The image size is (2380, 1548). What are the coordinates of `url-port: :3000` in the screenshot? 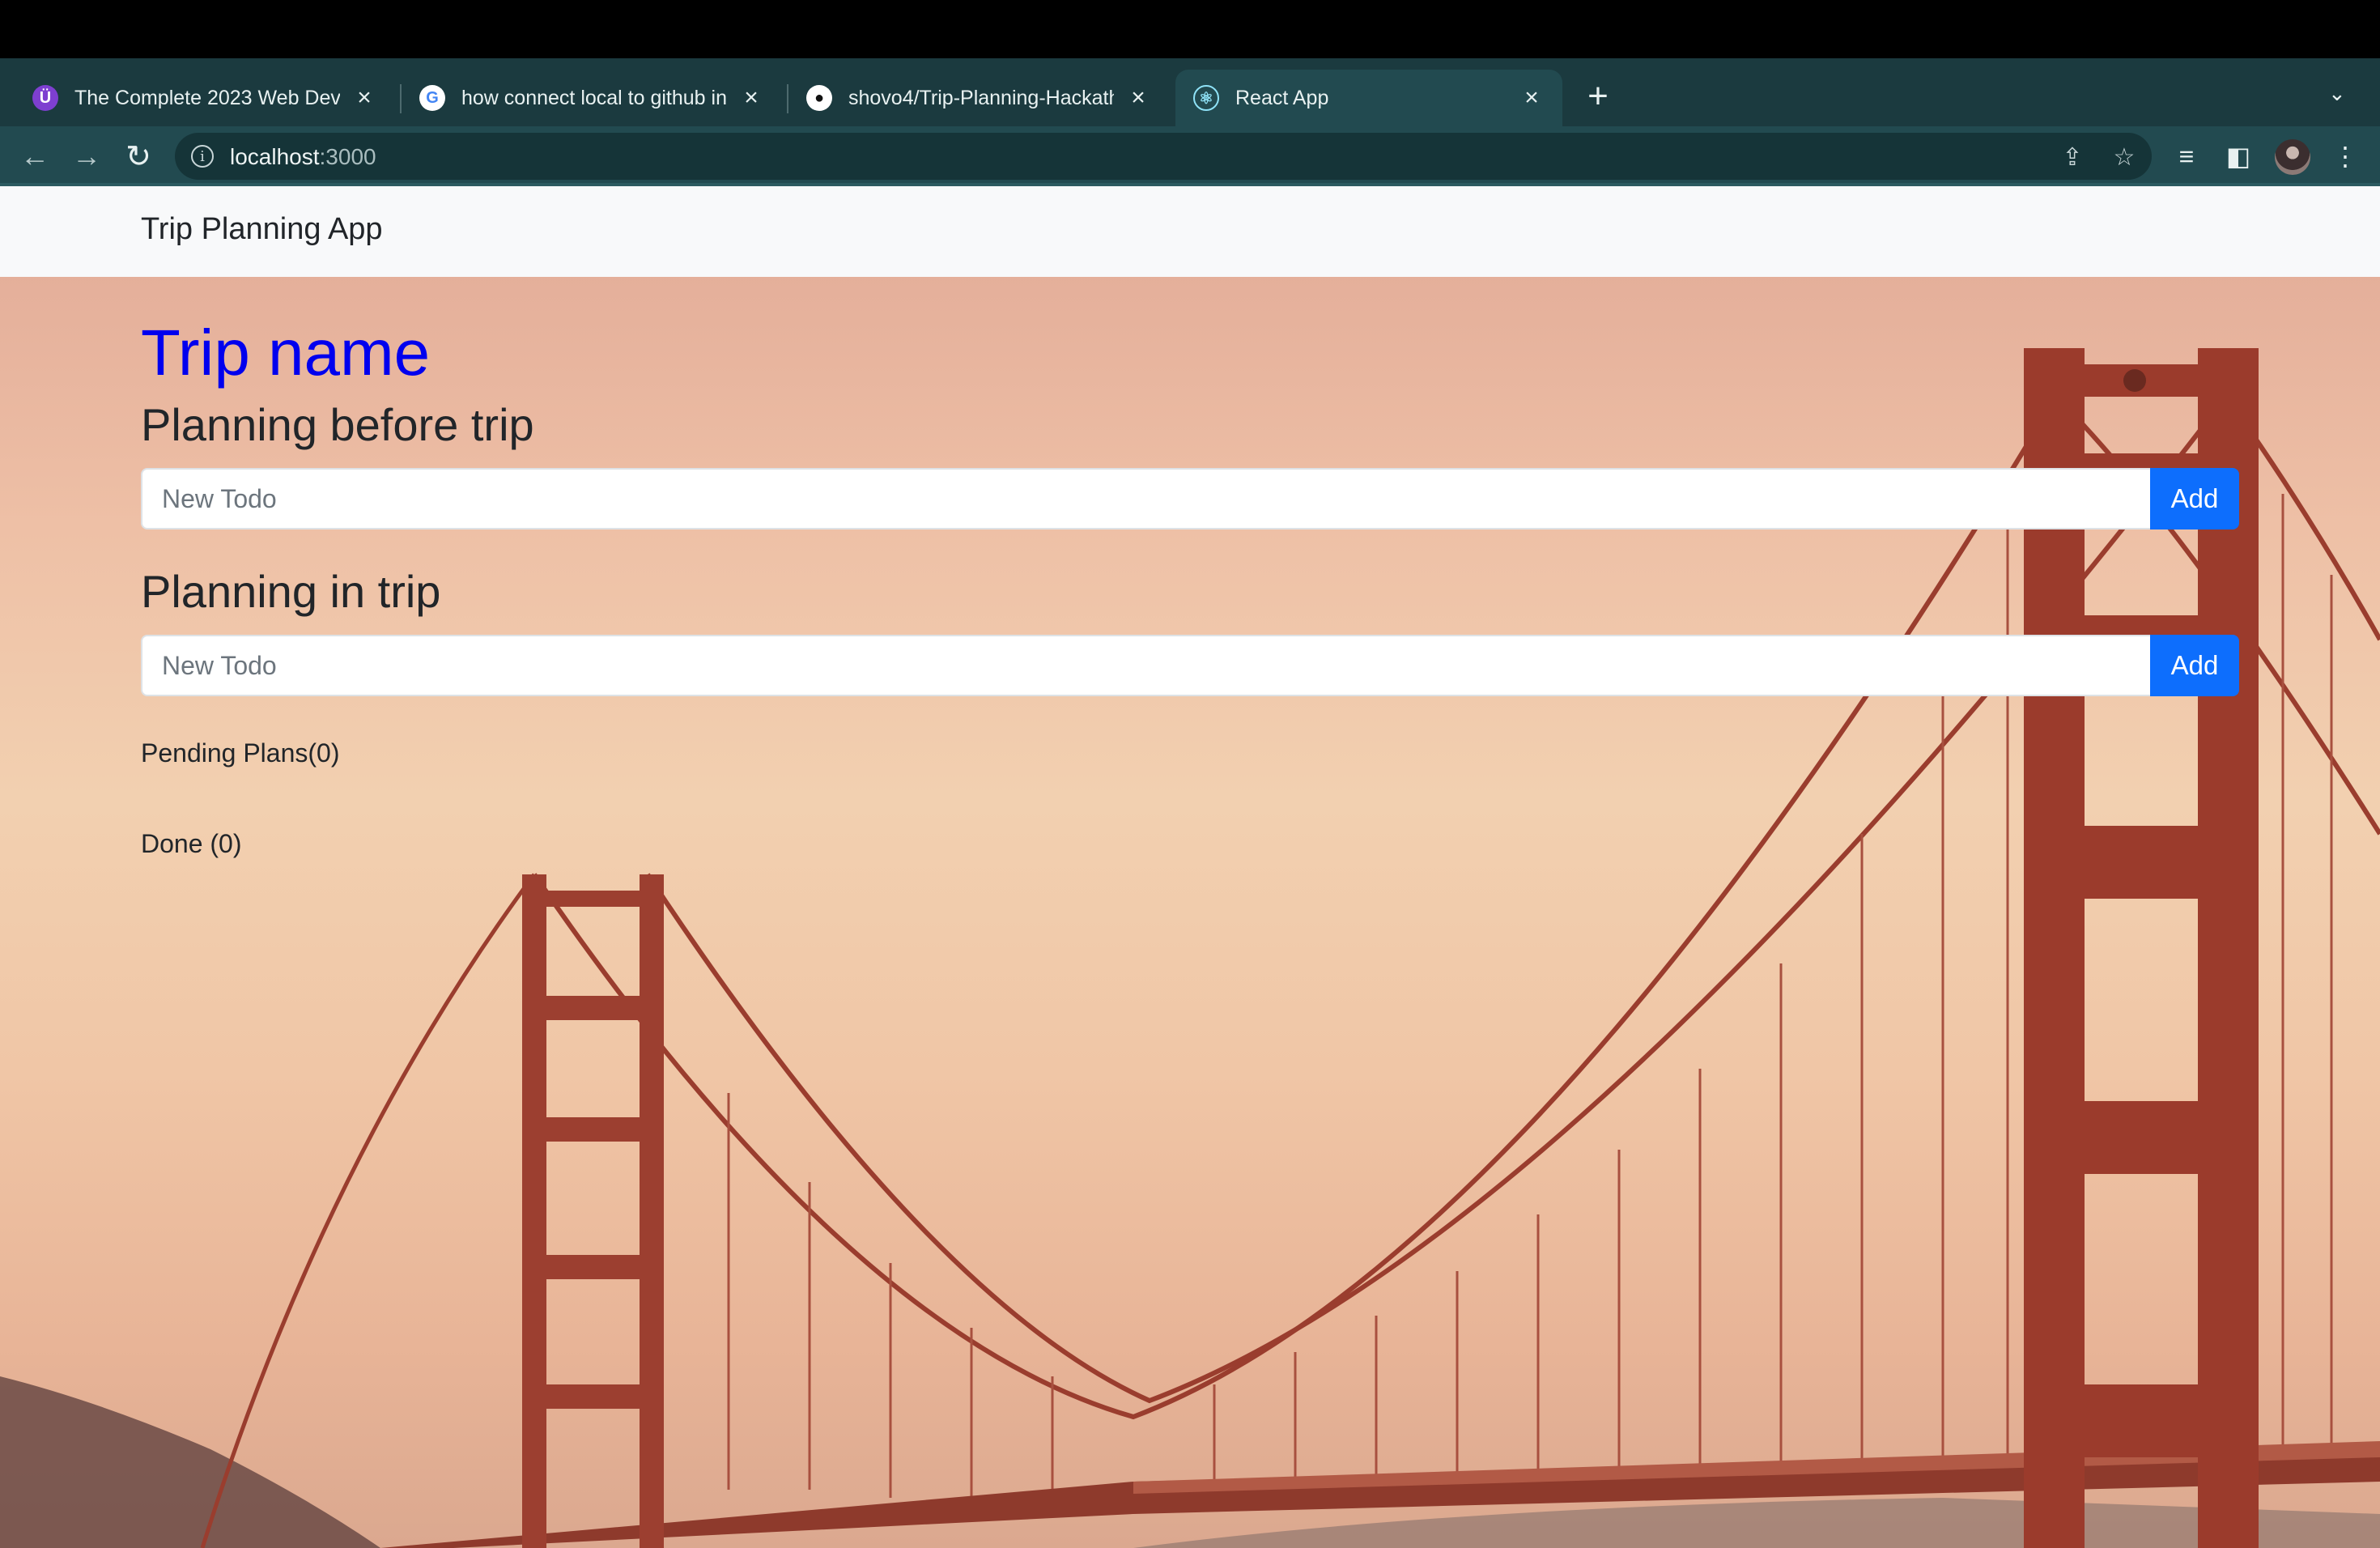 It's located at (348, 157).